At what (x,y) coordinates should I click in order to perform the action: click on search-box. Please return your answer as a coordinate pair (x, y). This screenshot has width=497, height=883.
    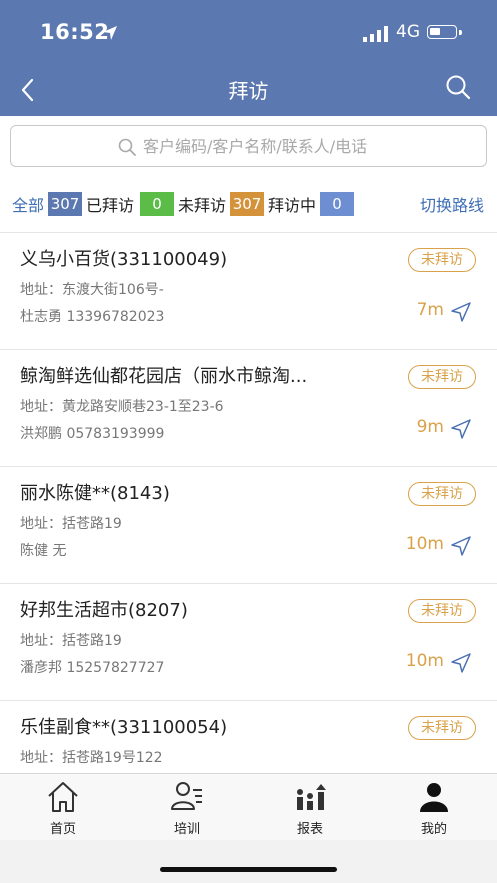
    Looking at the image, I should click on (248, 146).